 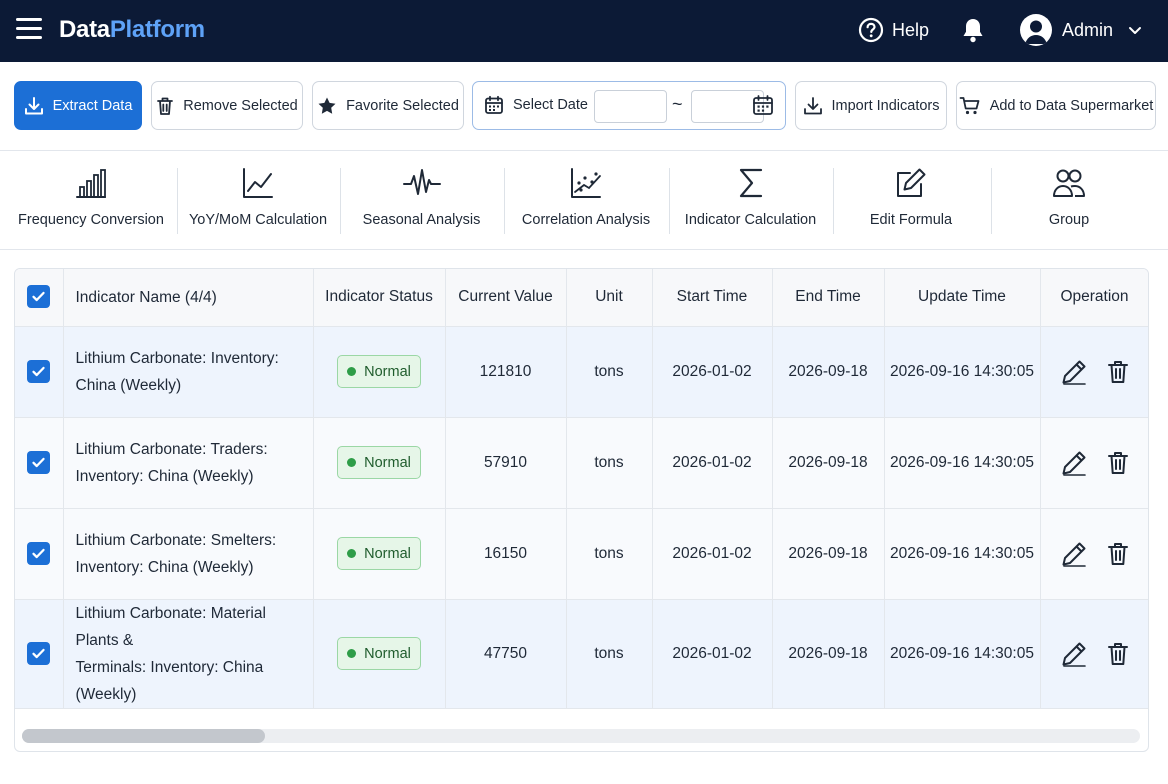 I want to click on help-label: Help, so click(x=911, y=29).